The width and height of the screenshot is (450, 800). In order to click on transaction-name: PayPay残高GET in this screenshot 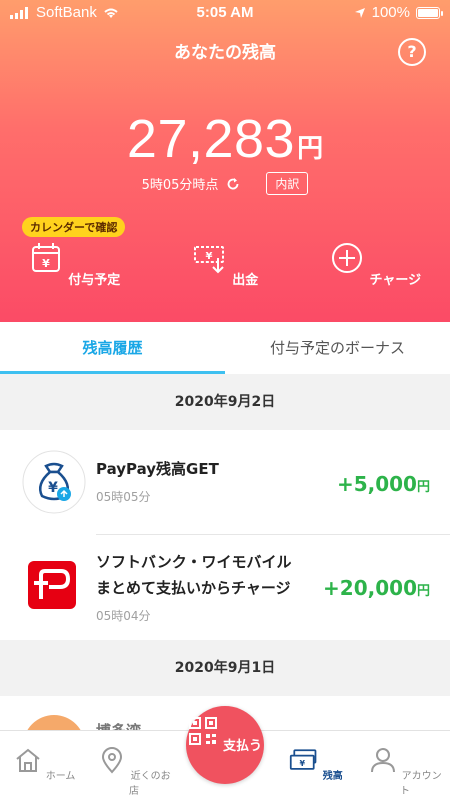, I will do `click(157, 469)`.